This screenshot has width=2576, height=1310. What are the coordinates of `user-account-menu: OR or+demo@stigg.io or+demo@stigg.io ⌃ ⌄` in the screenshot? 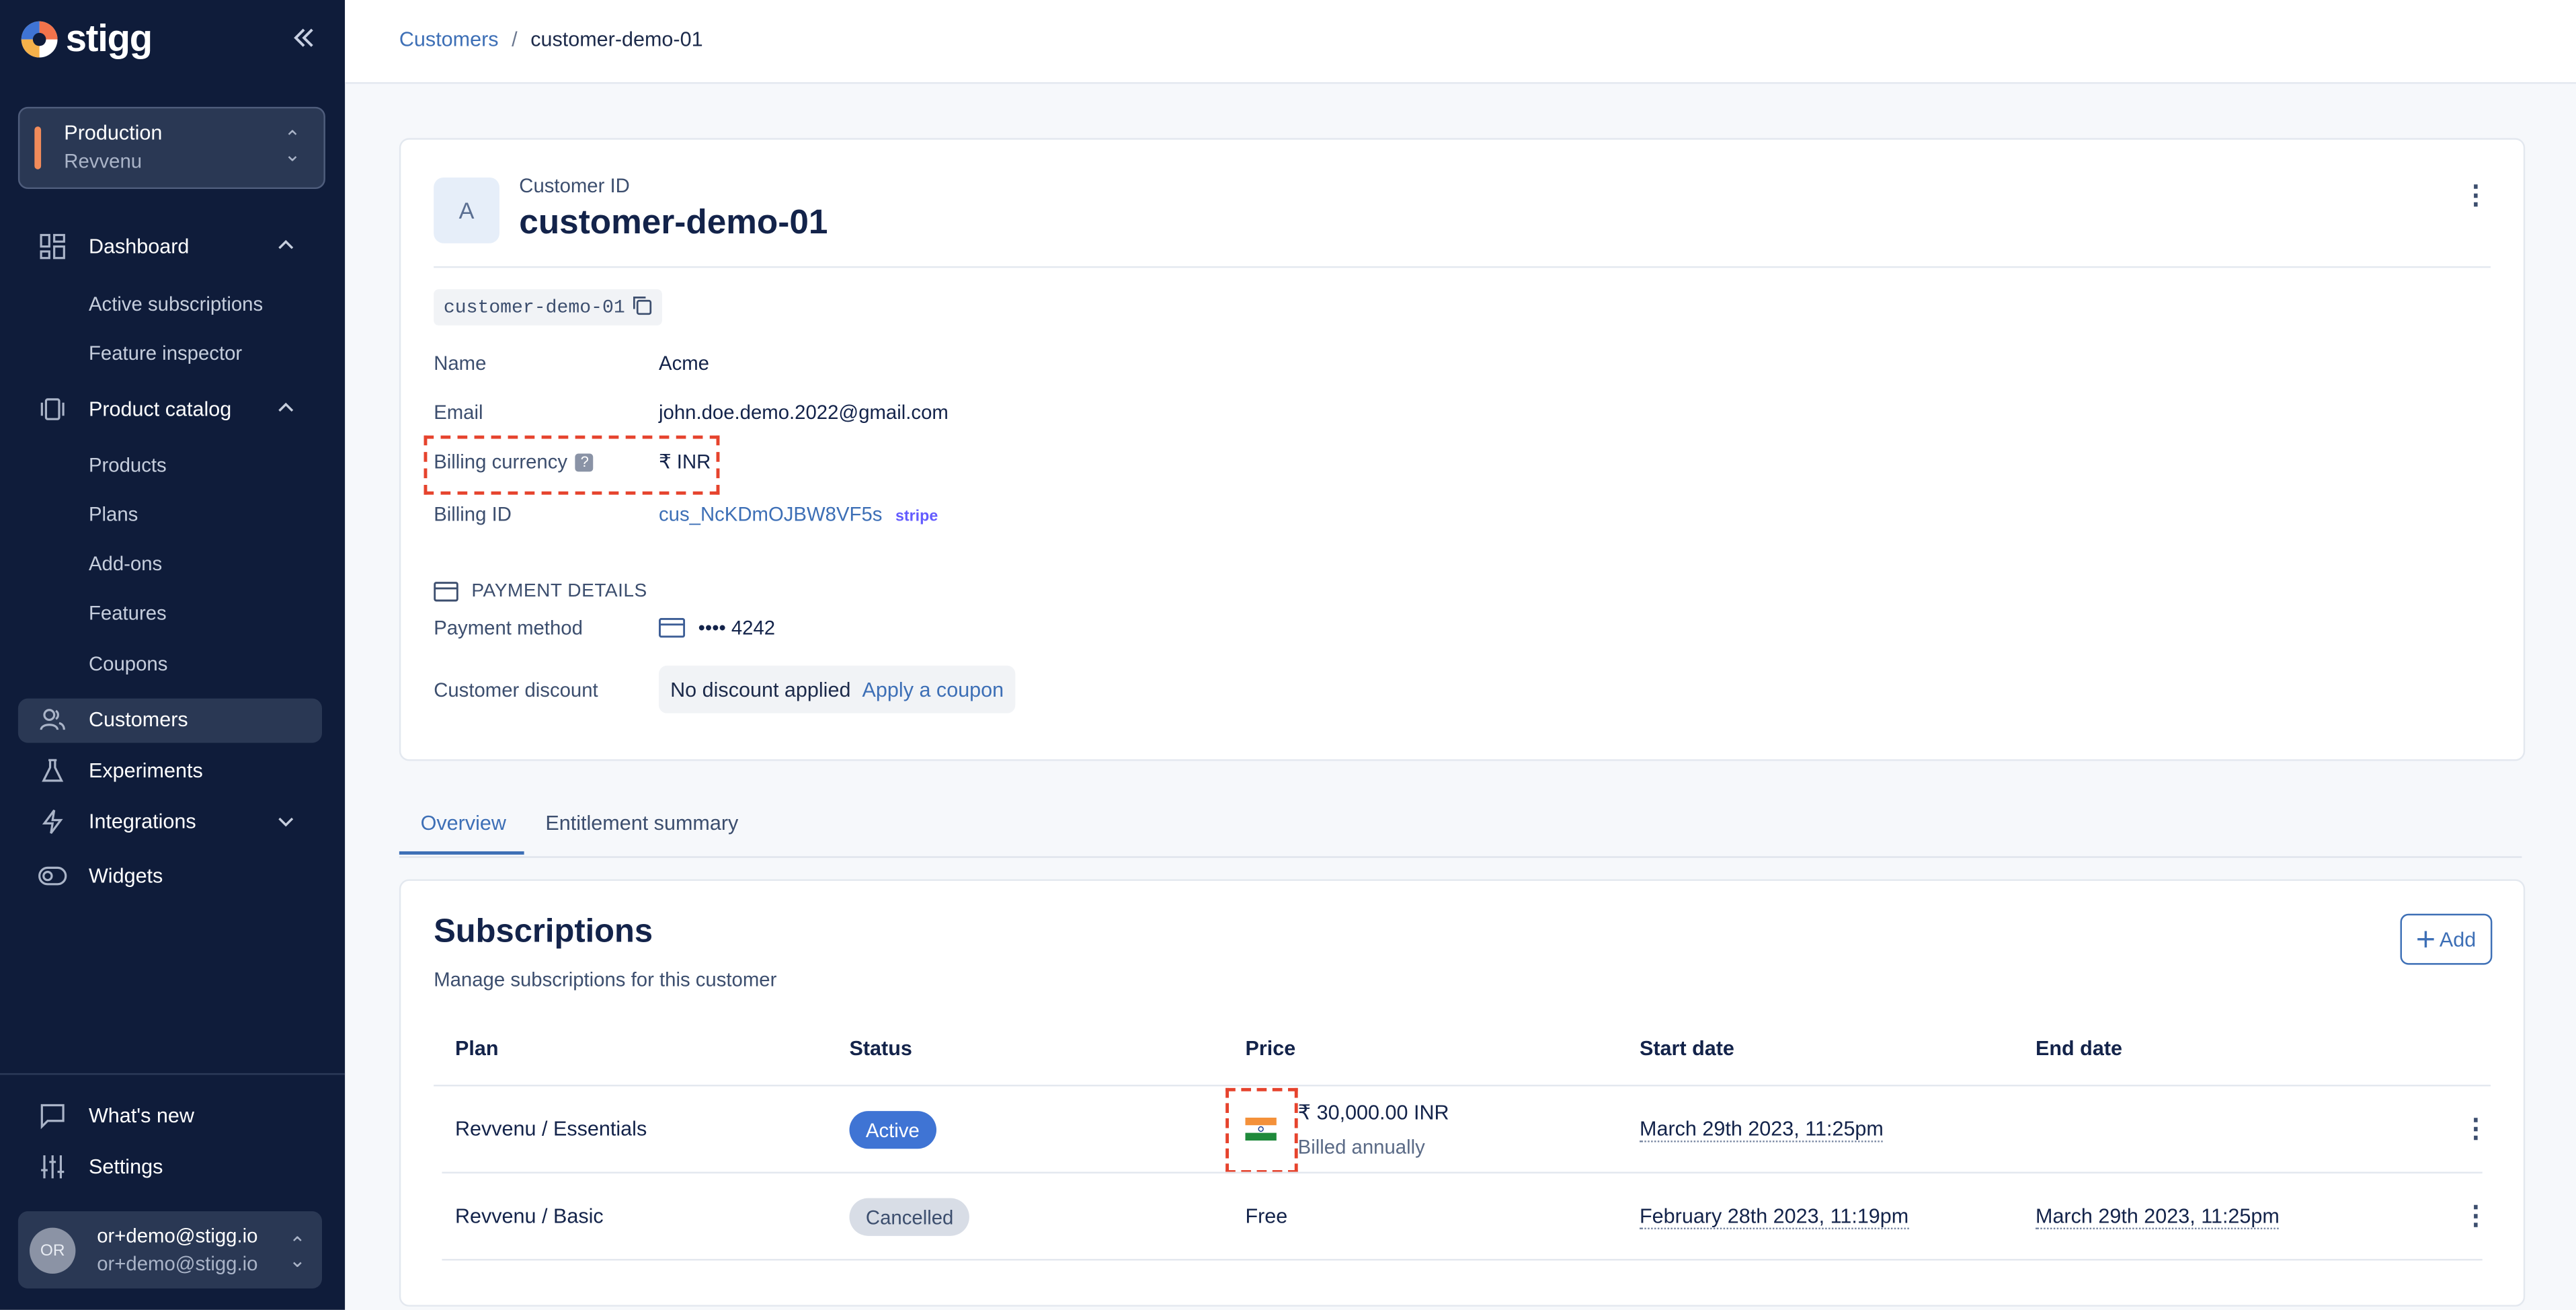 It's located at (170, 1250).